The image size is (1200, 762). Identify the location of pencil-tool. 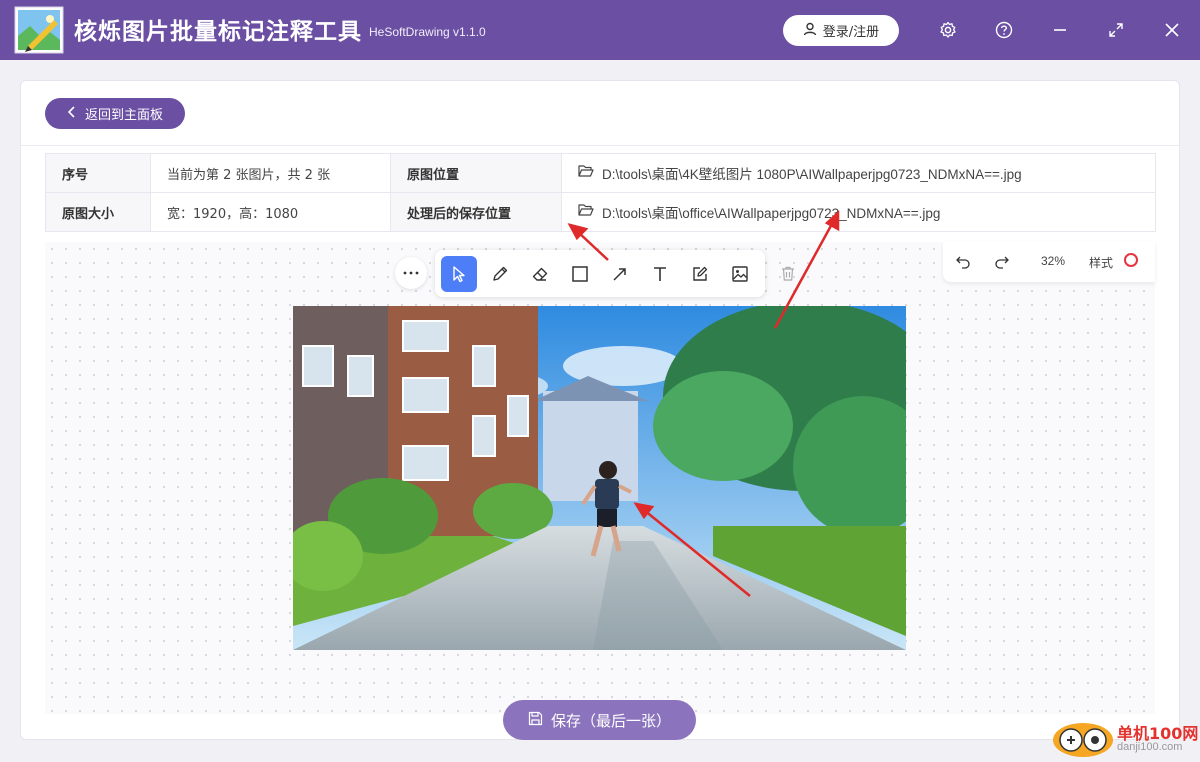
(500, 274).